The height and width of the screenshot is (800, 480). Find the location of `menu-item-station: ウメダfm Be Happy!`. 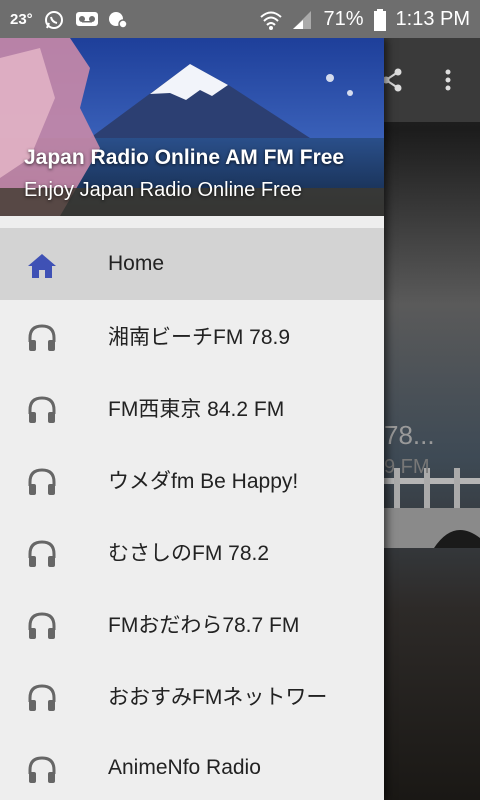

menu-item-station: ウメダfm Be Happy! is located at coordinates (192, 480).